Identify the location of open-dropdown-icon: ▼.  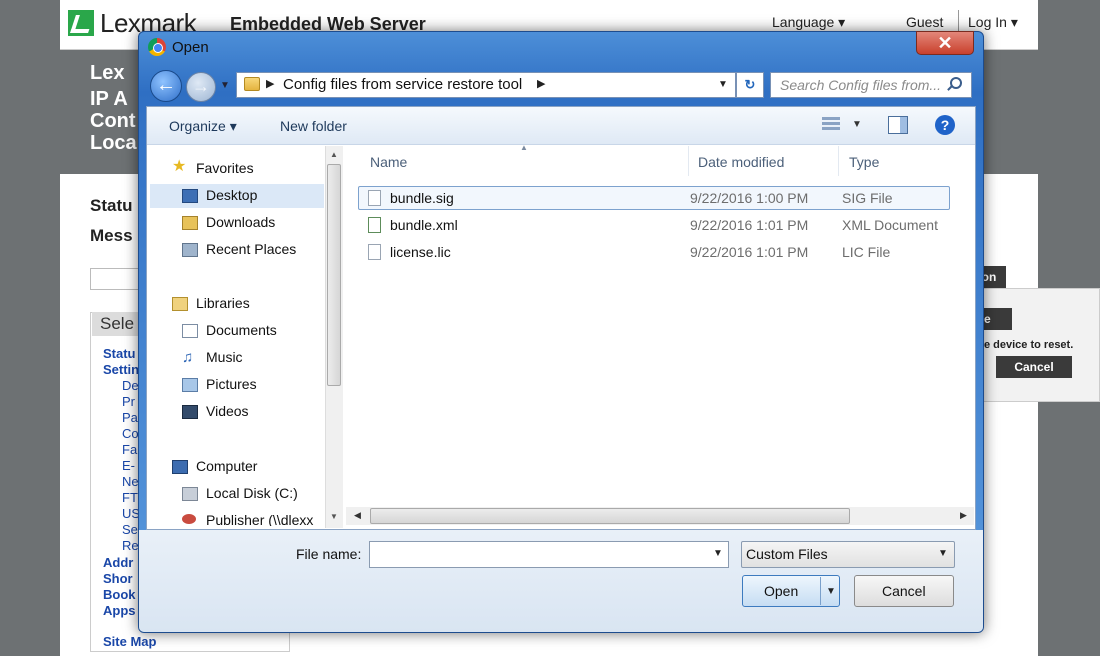
(831, 591).